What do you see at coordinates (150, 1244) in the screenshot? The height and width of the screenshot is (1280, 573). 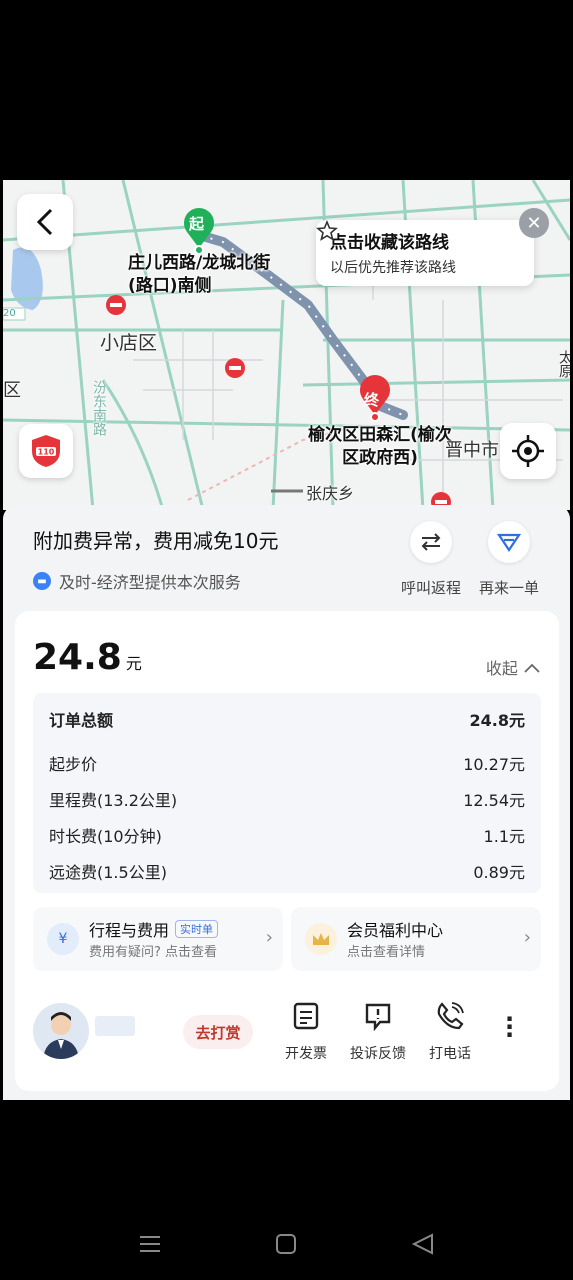 I see `menu-icon` at bounding box center [150, 1244].